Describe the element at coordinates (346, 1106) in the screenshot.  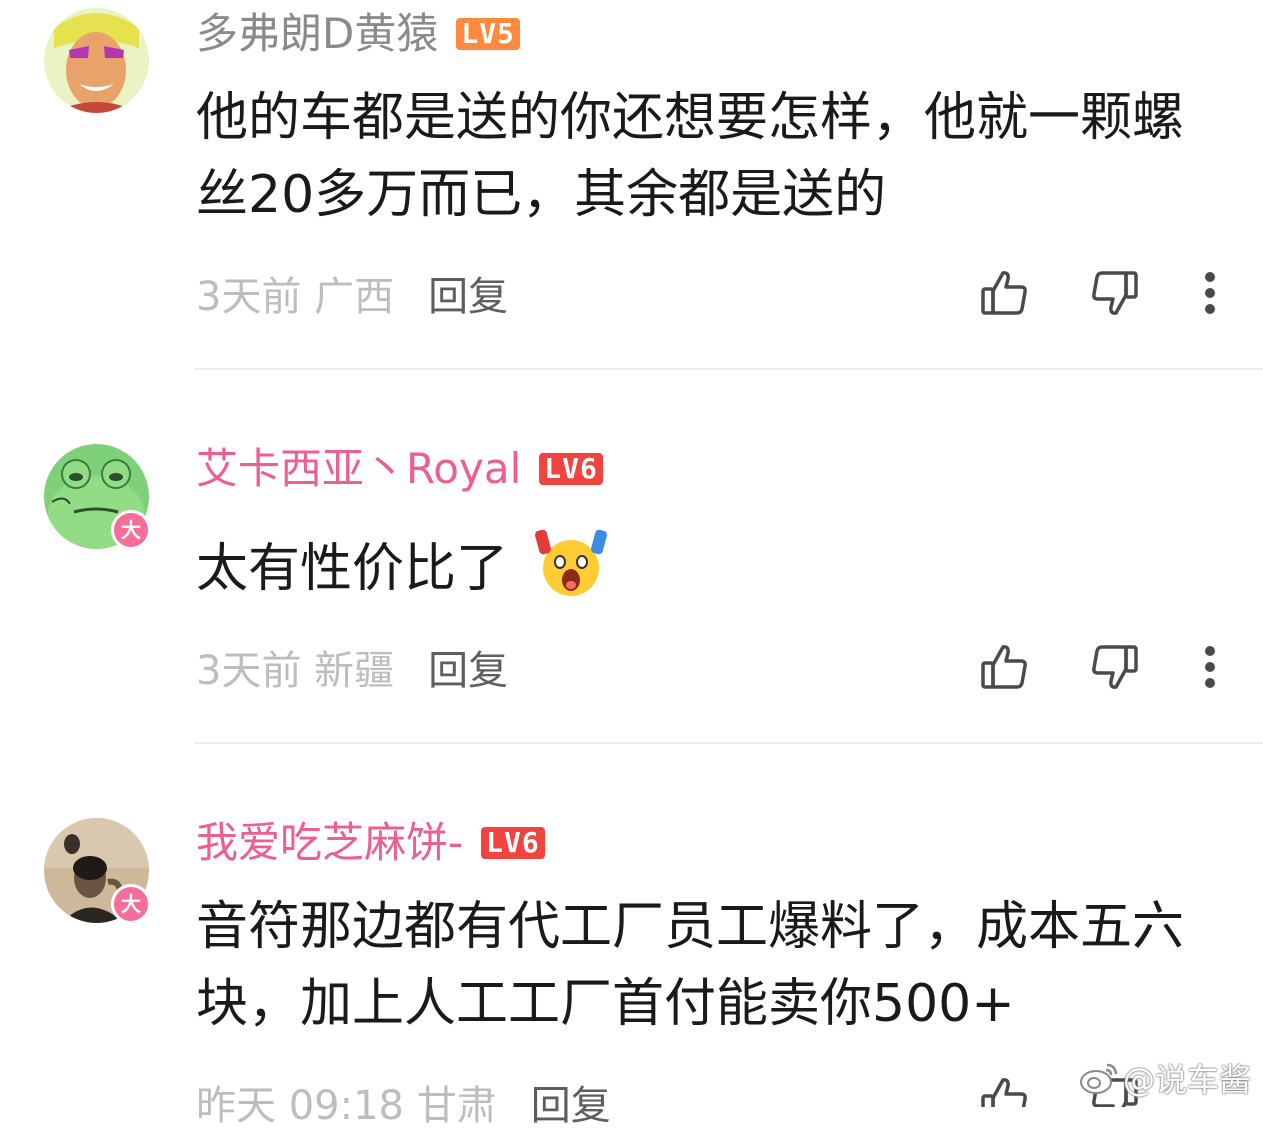
I see `time-location: 昨天 09:18 甘肃` at that location.